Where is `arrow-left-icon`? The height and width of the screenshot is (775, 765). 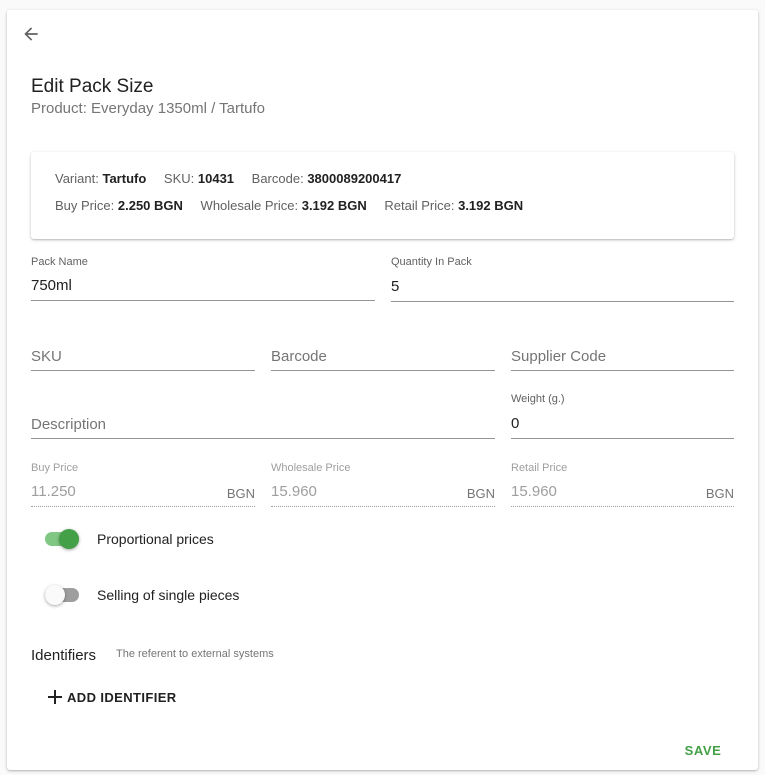 arrow-left-icon is located at coordinates (31, 34).